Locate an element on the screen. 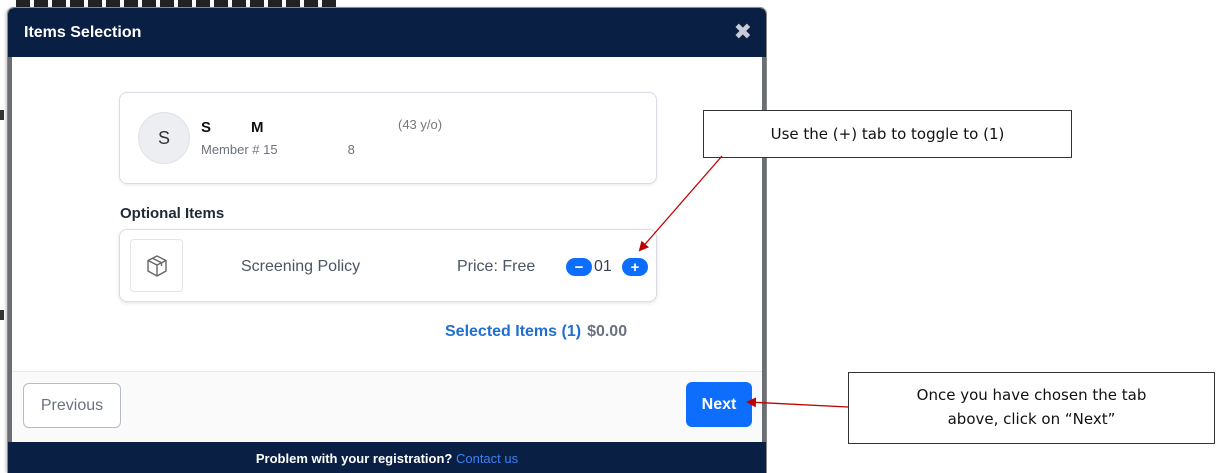 Image resolution: width=1217 pixels, height=473 pixels. avatar: S is located at coordinates (164, 138).